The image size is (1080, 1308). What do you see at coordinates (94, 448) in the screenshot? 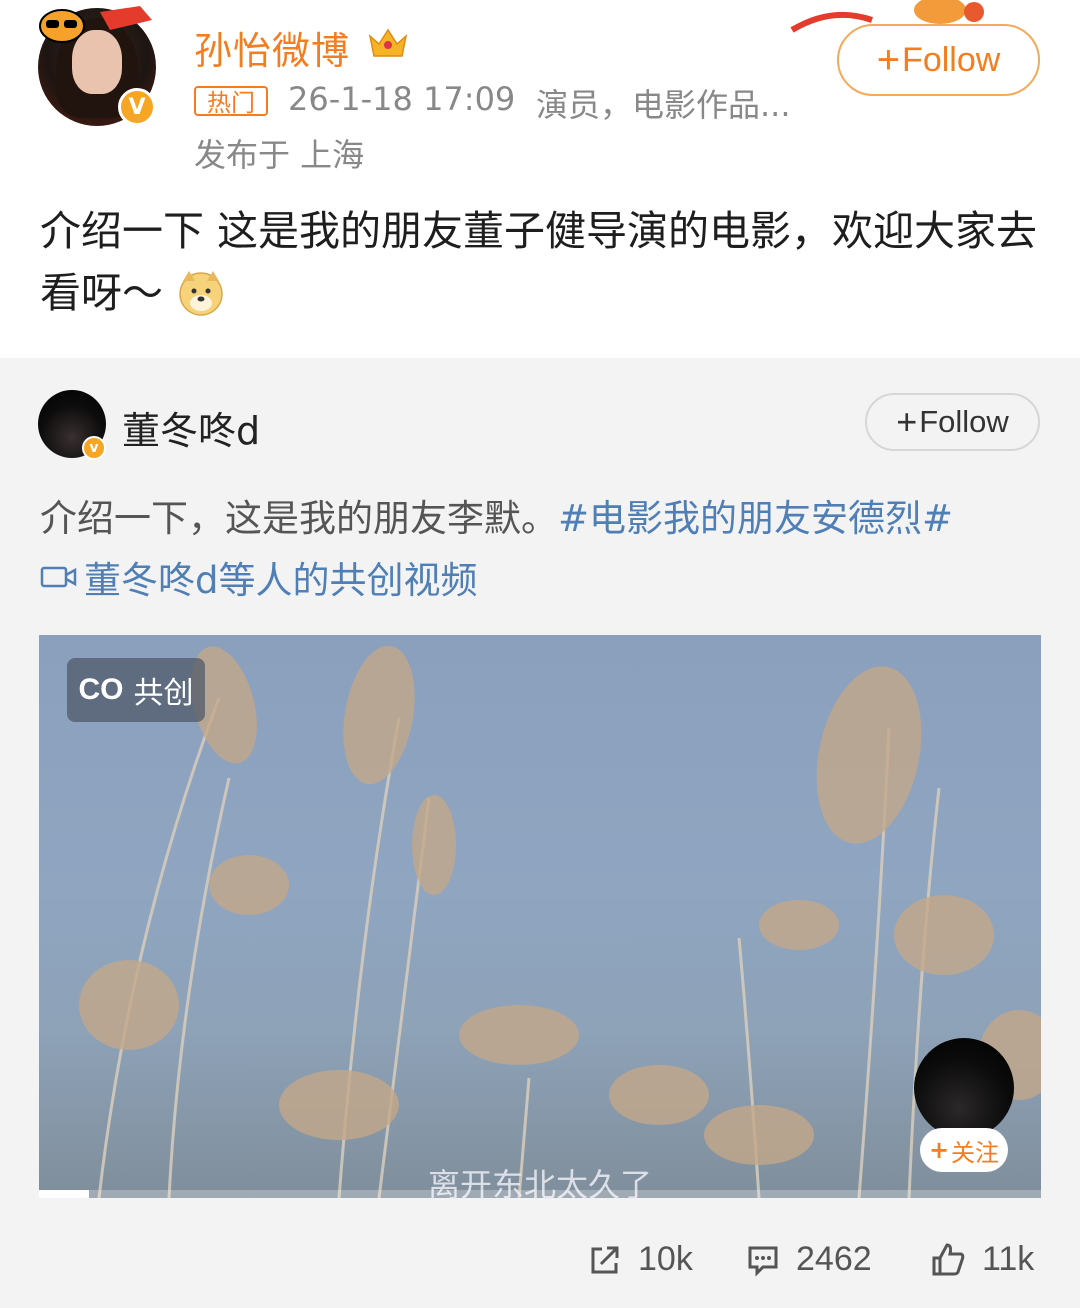
I see `verified-icon: v` at bounding box center [94, 448].